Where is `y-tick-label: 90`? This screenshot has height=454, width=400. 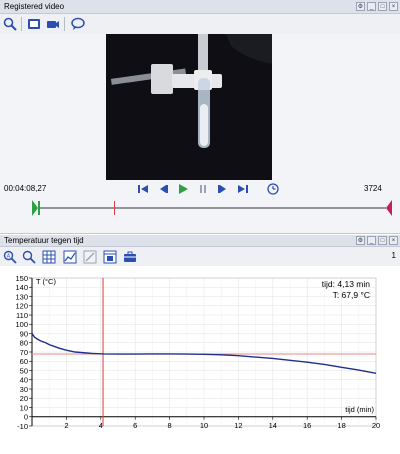 y-tick-label: 90 is located at coordinates (24, 333).